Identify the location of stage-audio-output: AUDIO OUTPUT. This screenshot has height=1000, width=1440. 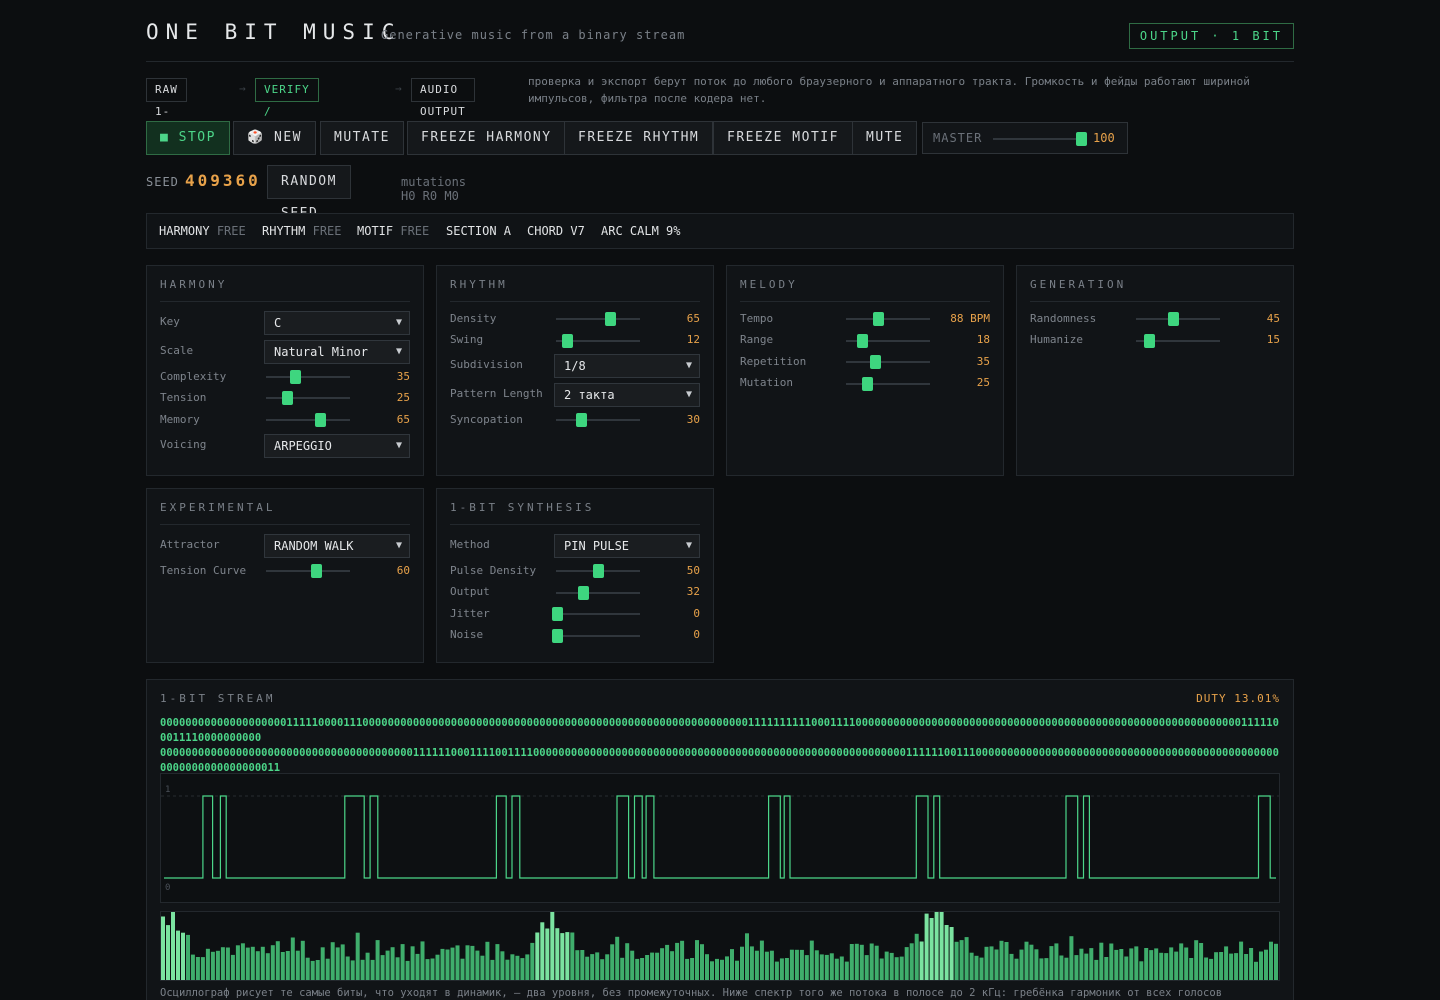
(443, 98).